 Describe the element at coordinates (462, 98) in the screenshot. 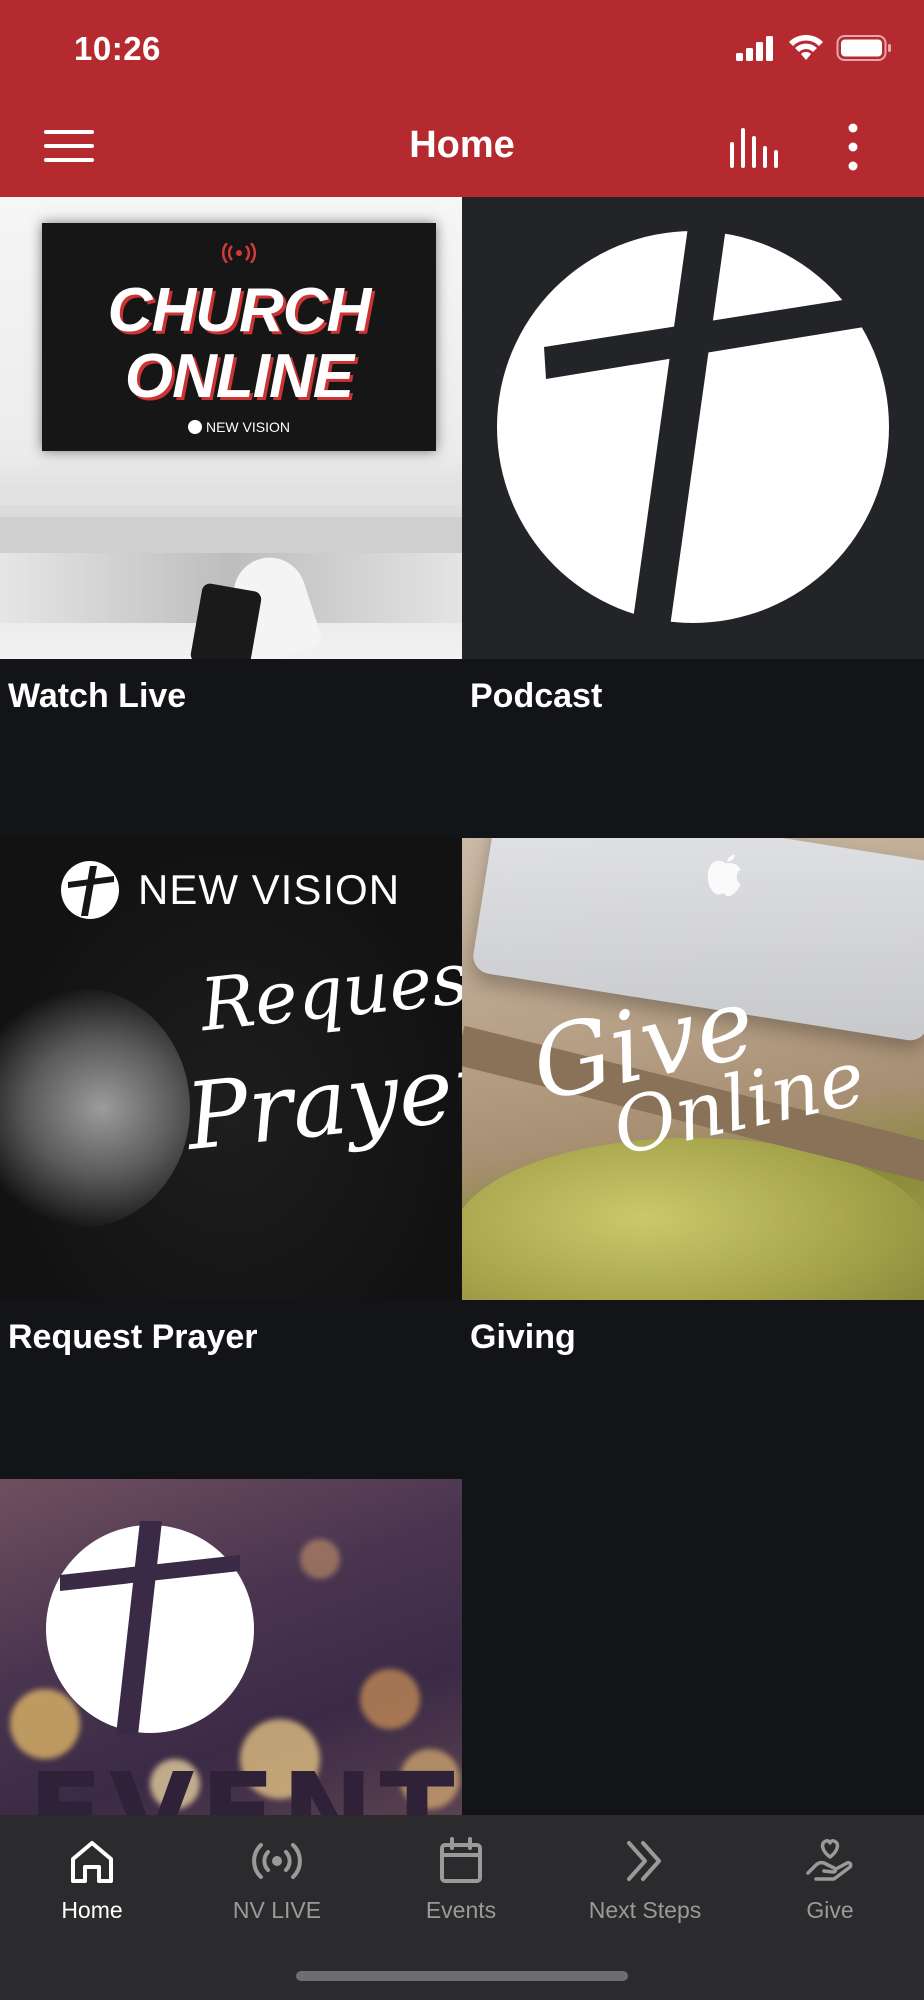

I see `app-header: 10:26 Home` at that location.